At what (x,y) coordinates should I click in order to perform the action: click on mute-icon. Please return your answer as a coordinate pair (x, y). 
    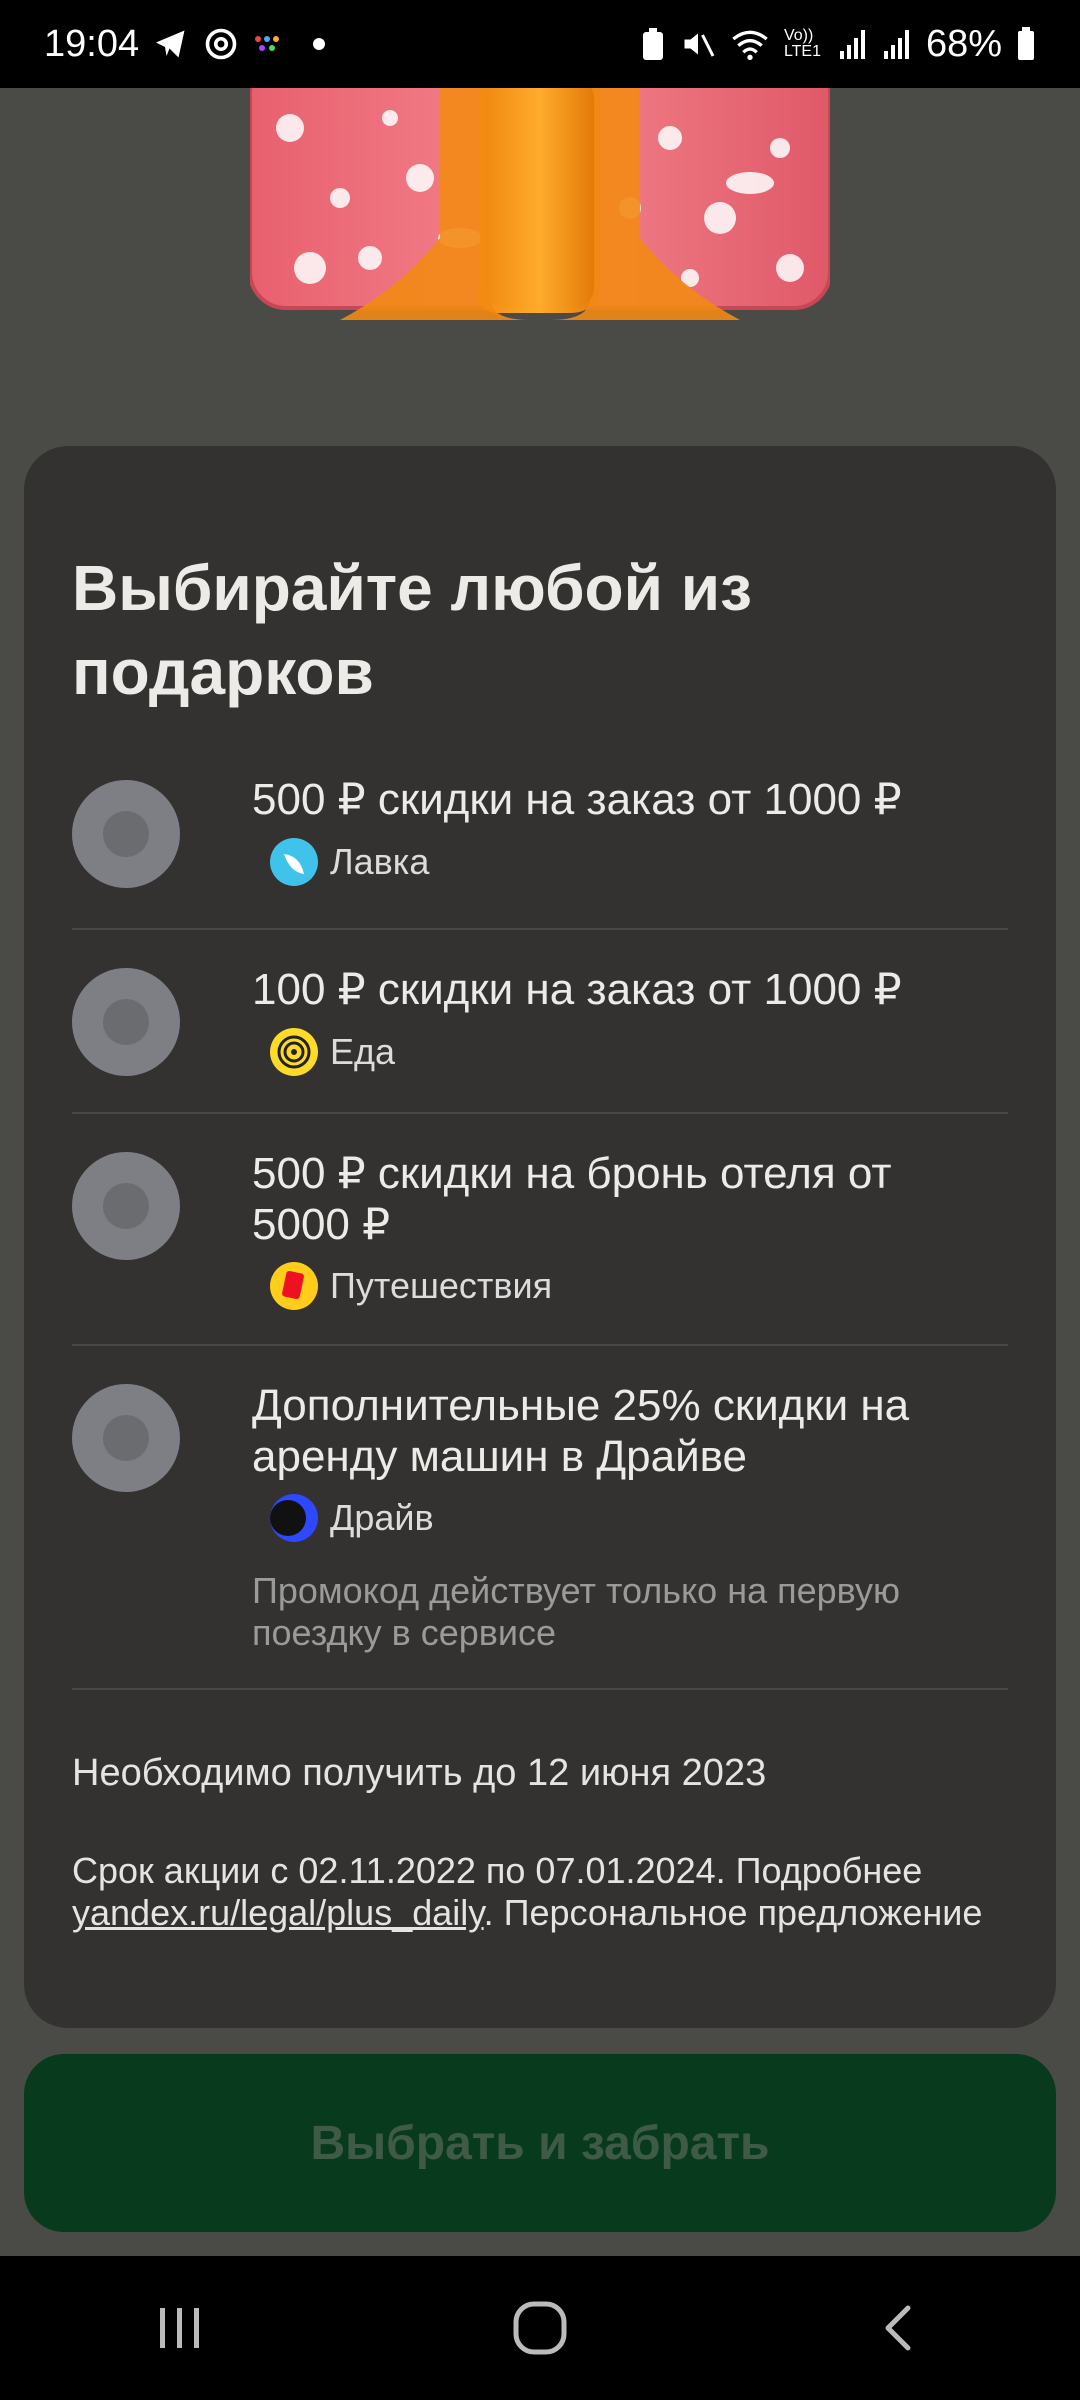
    Looking at the image, I should click on (698, 44).